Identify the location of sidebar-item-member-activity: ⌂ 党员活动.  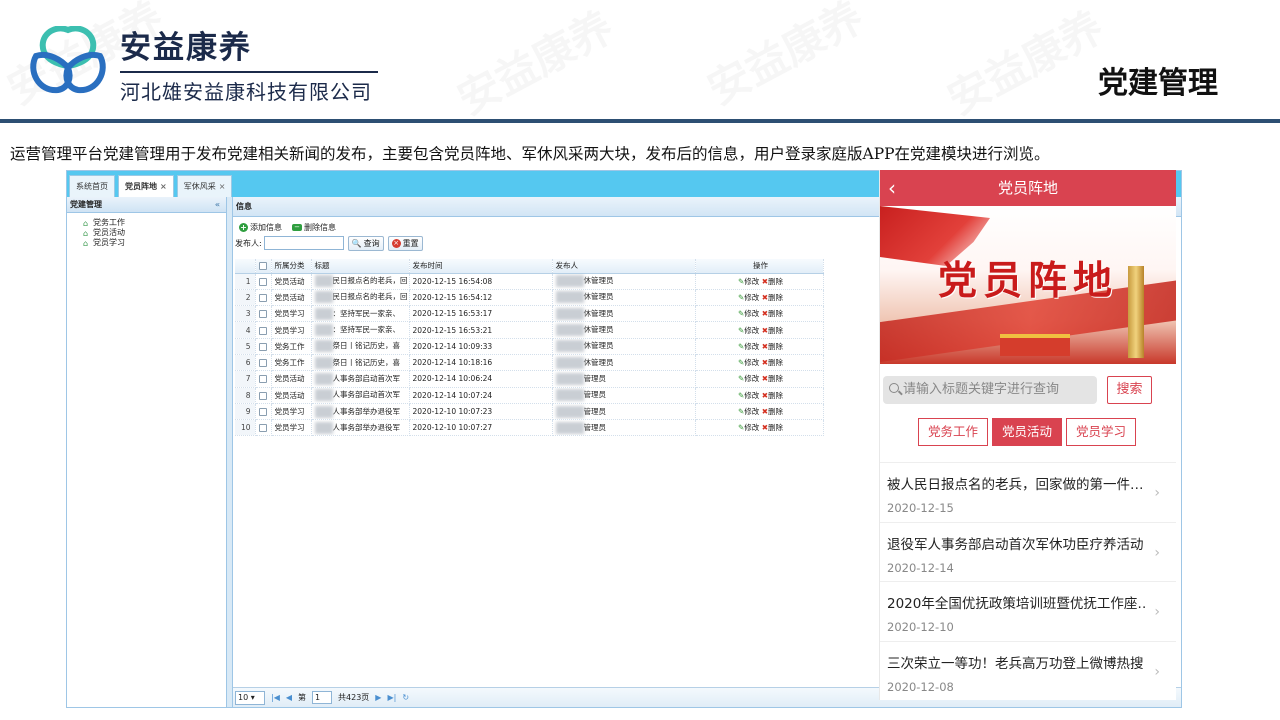
(154, 233).